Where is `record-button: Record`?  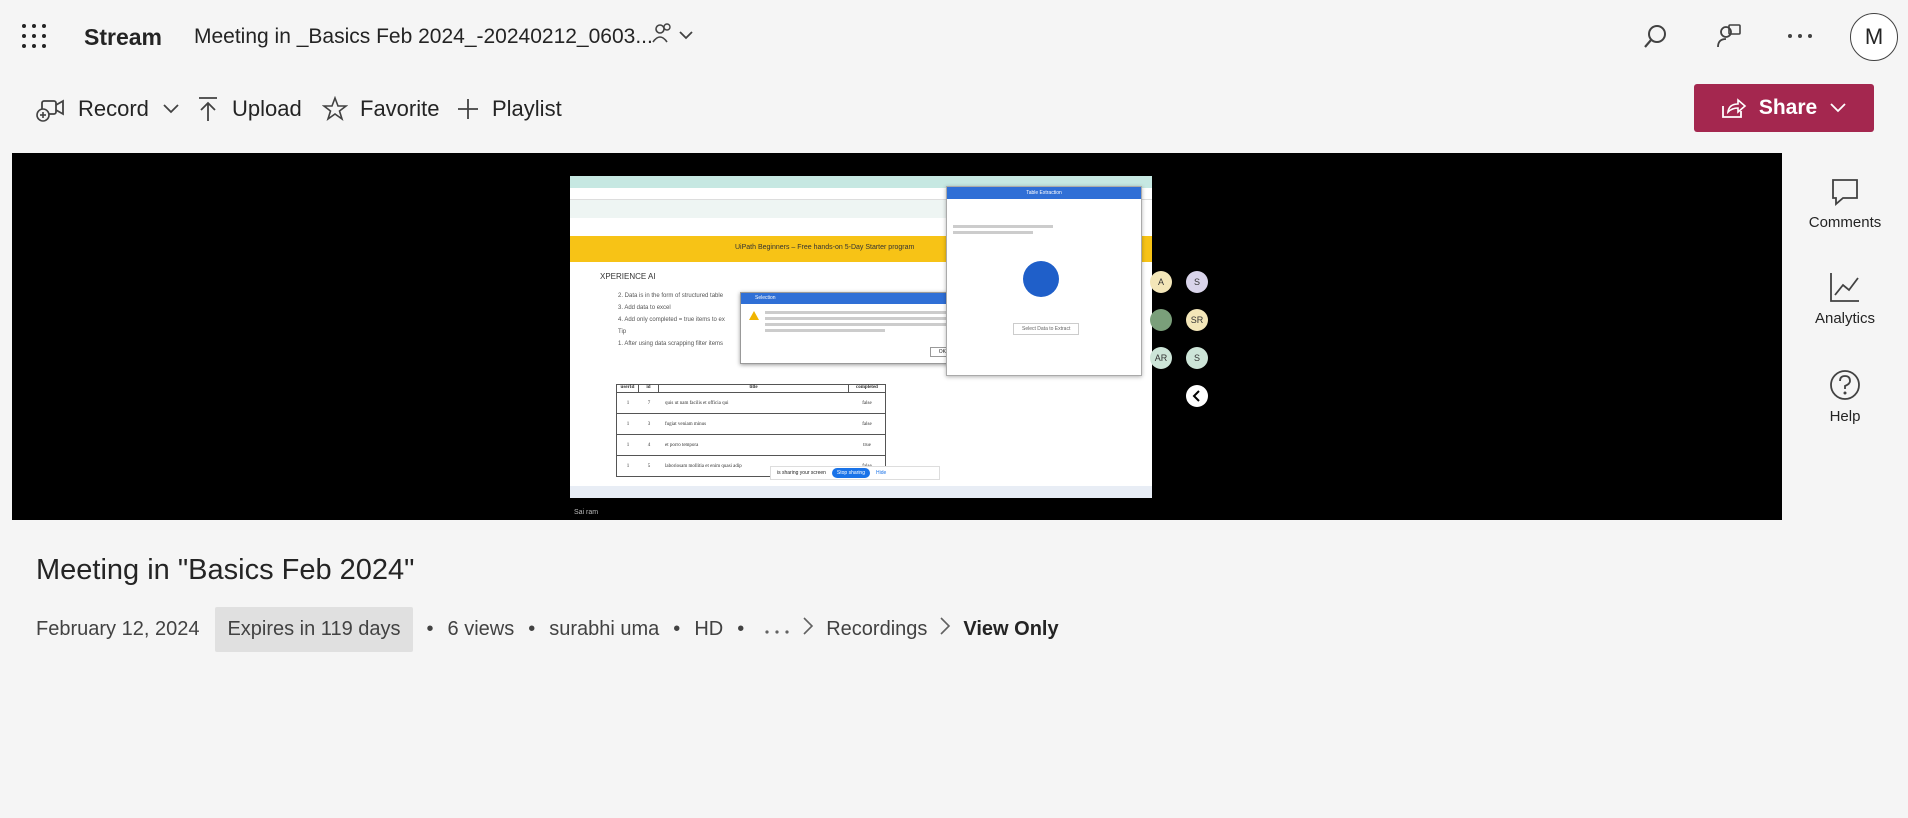 record-button: Record is located at coordinates (108, 109).